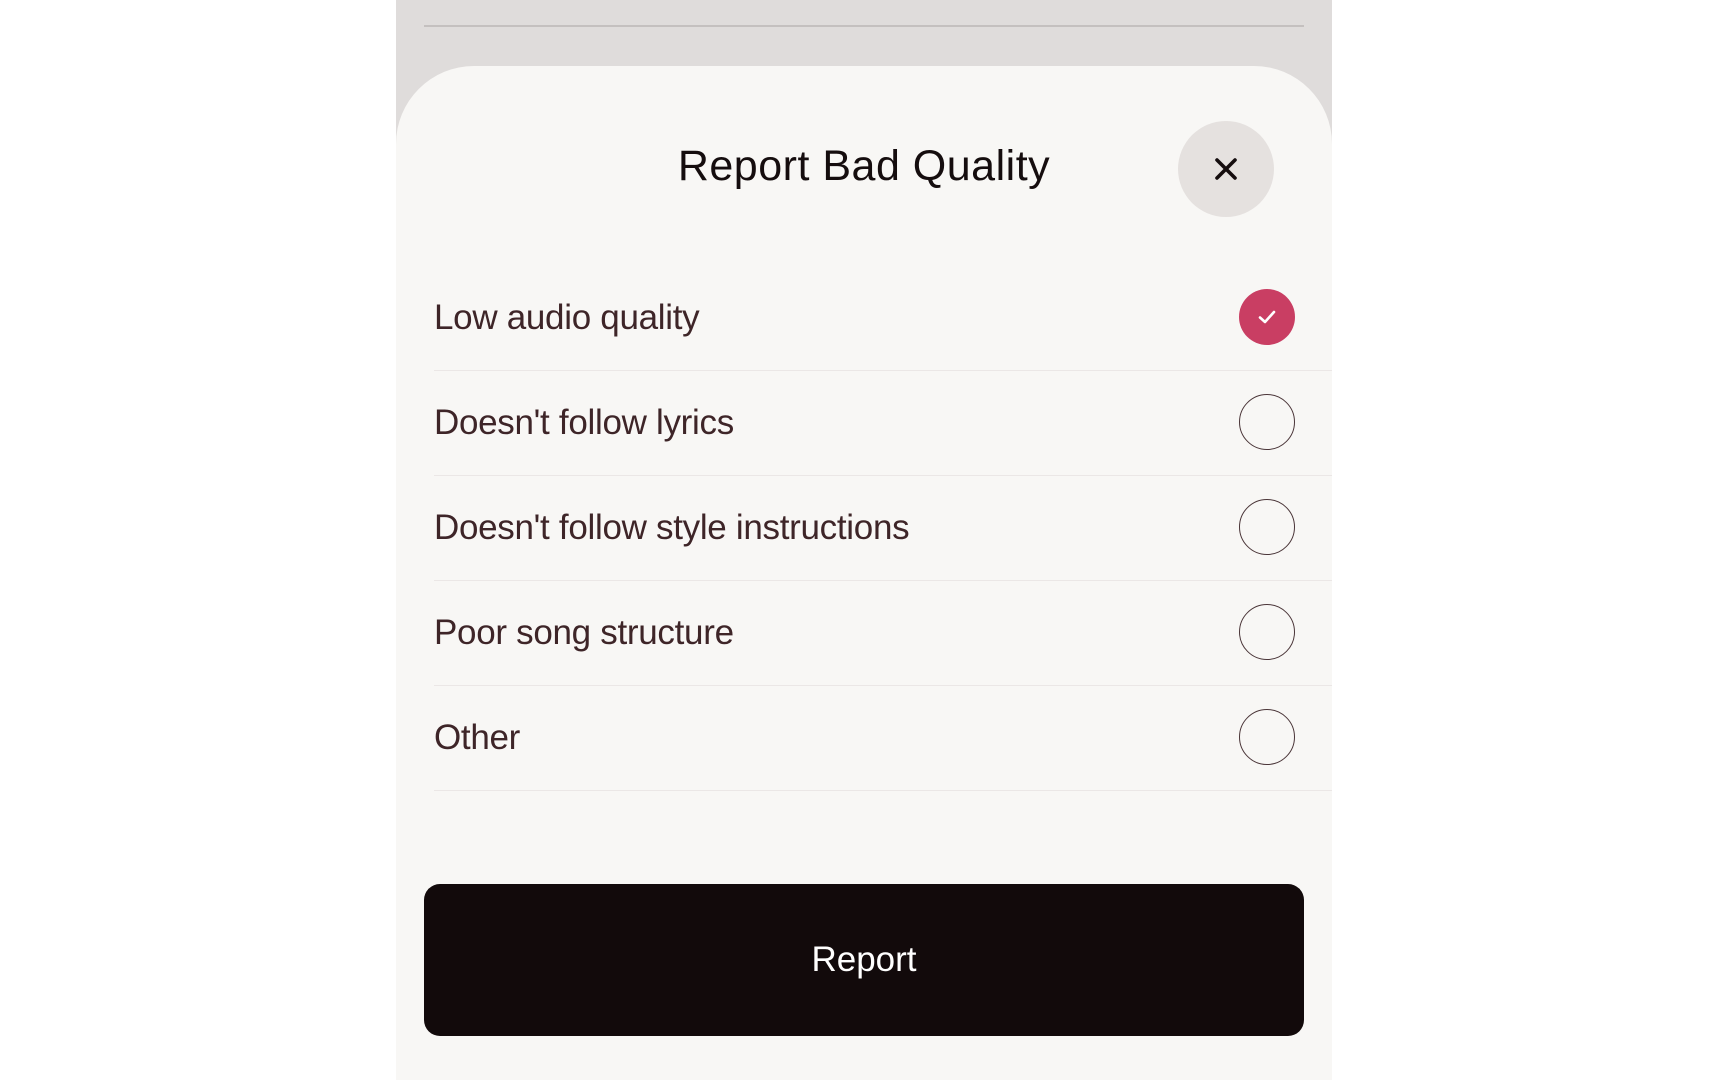 This screenshot has height=1080, width=1728. I want to click on report-button: Report, so click(864, 960).